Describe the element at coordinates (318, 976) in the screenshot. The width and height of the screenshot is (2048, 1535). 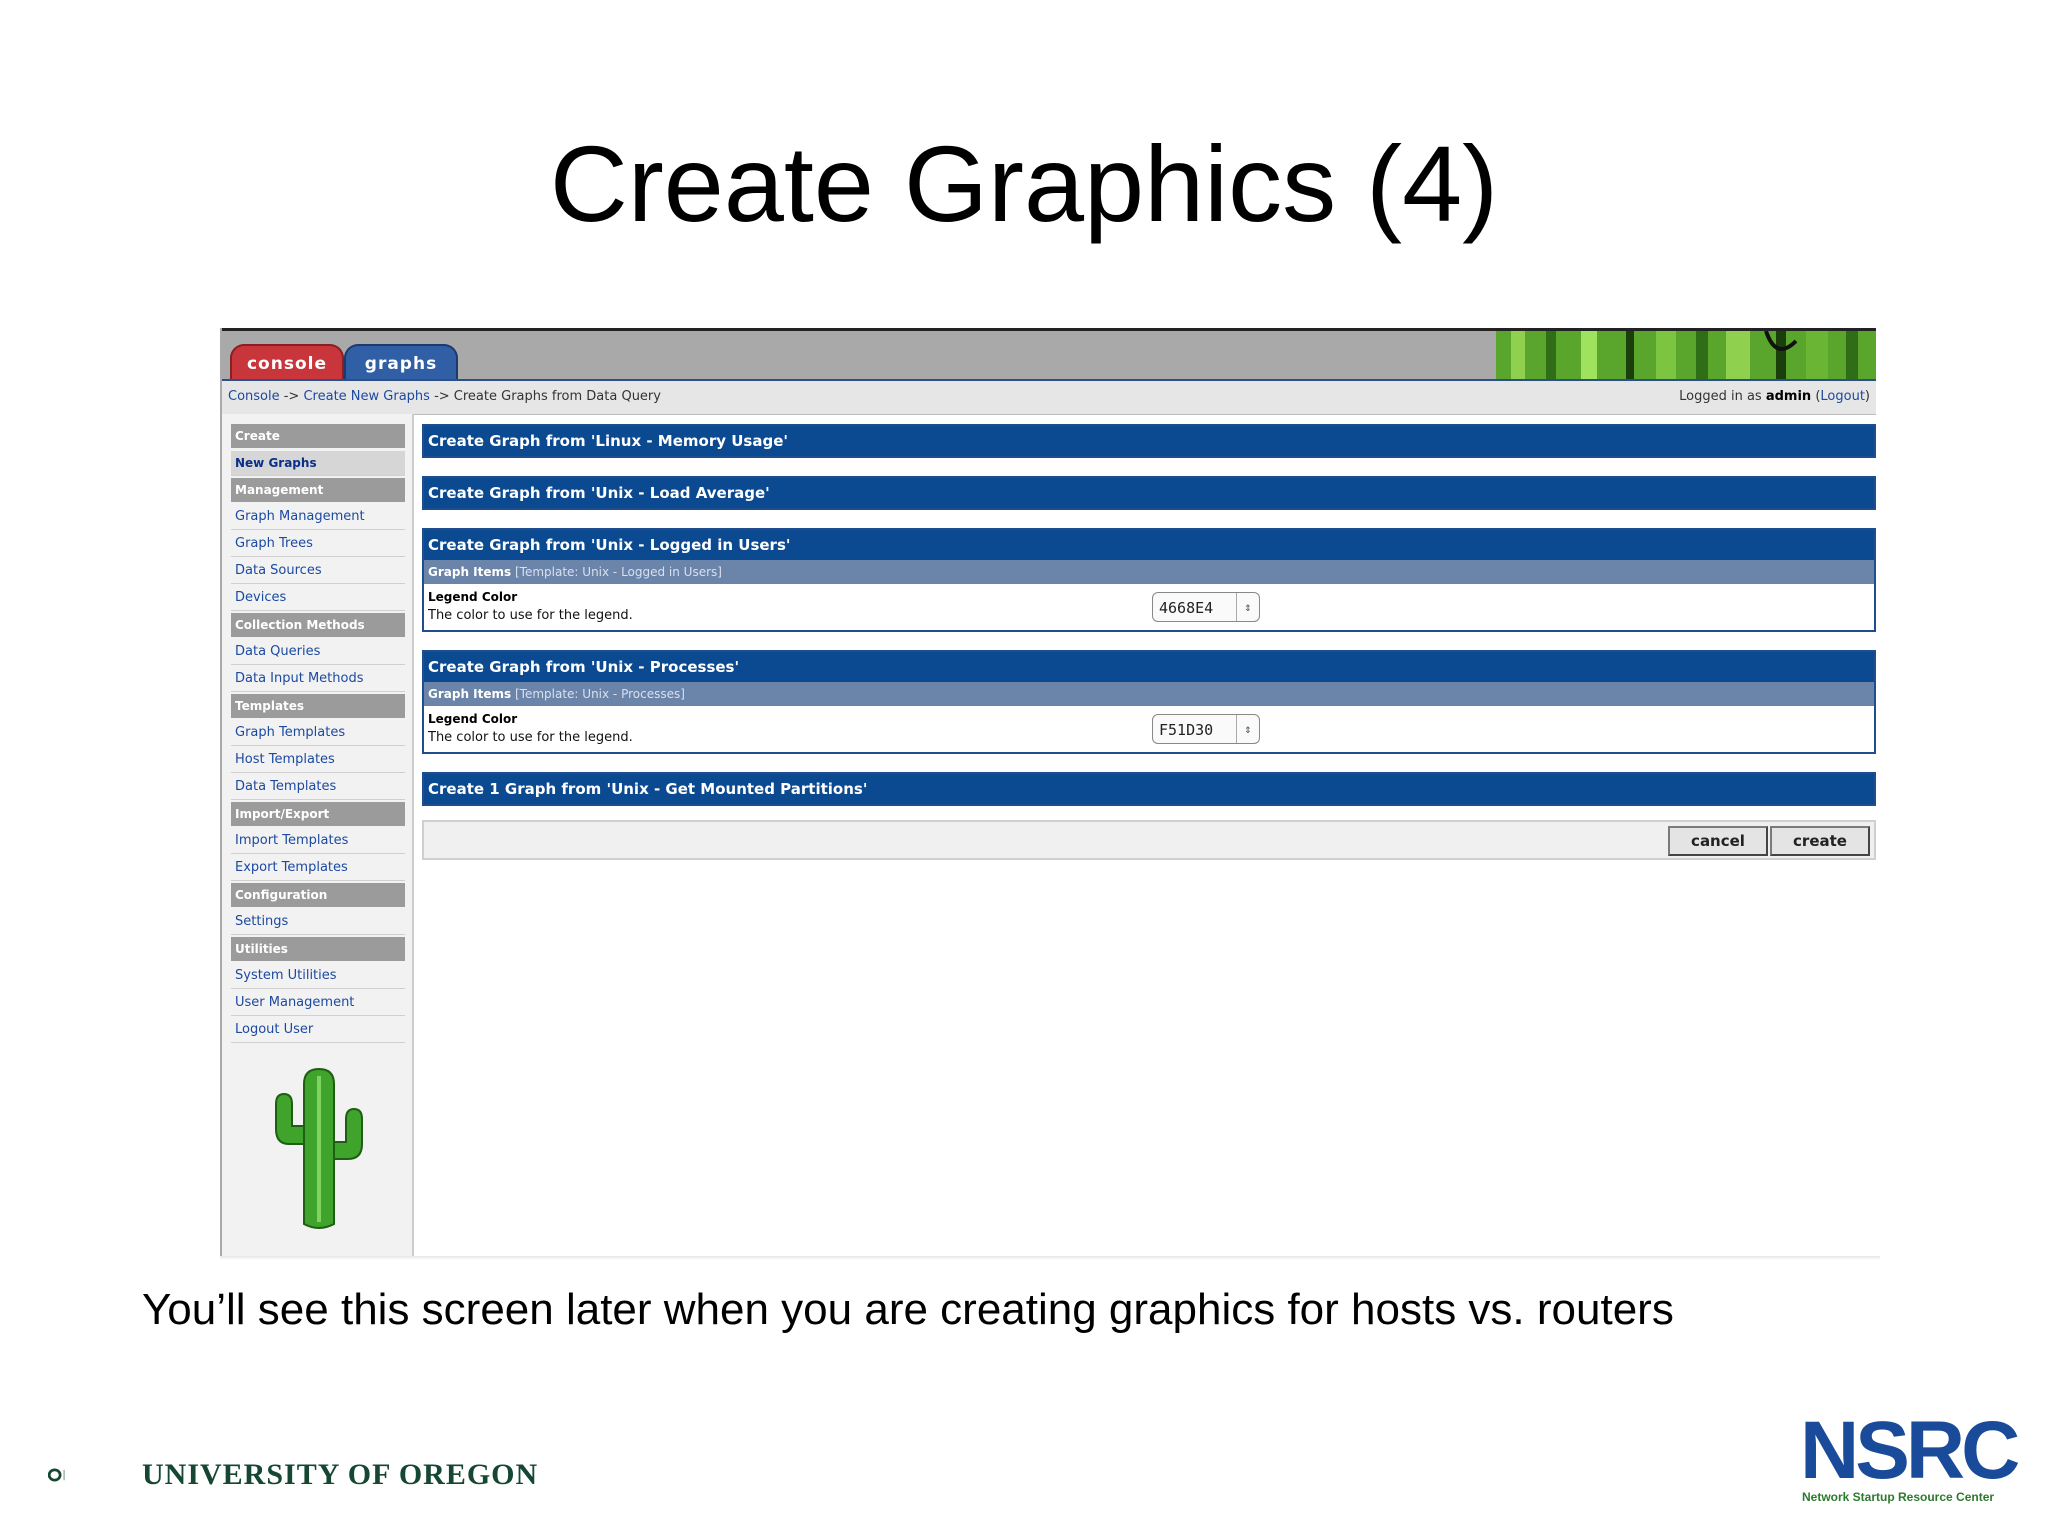
I see `sidebar-item-system-utilities: System Utilities` at that location.